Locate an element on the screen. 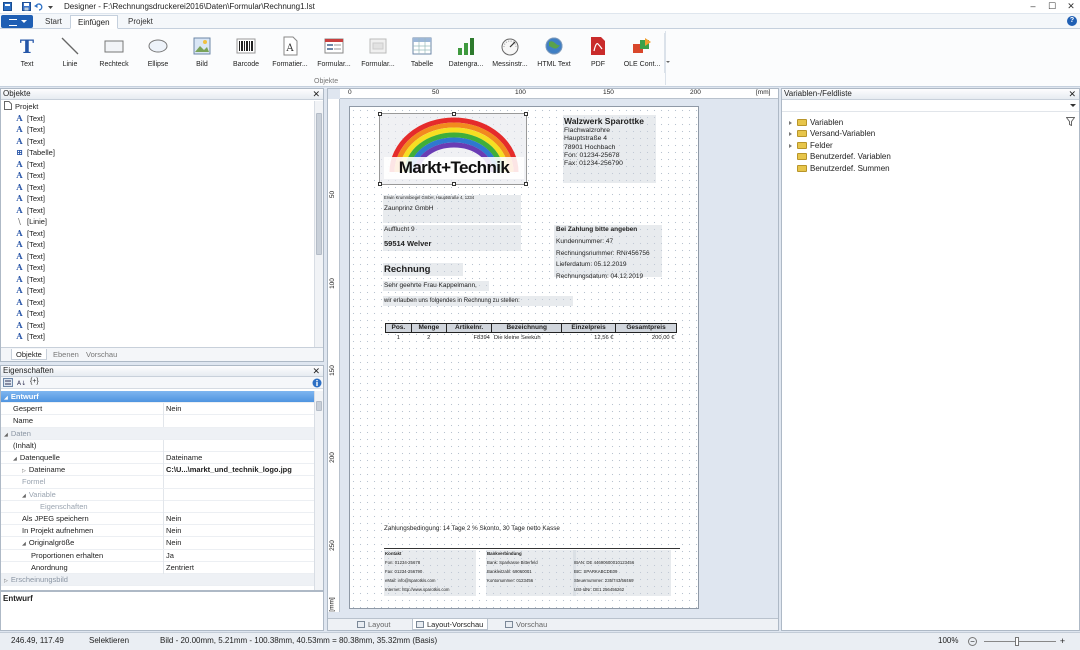 The height and width of the screenshot is (650, 1080). zoom-slider-thumb is located at coordinates (1017, 641).